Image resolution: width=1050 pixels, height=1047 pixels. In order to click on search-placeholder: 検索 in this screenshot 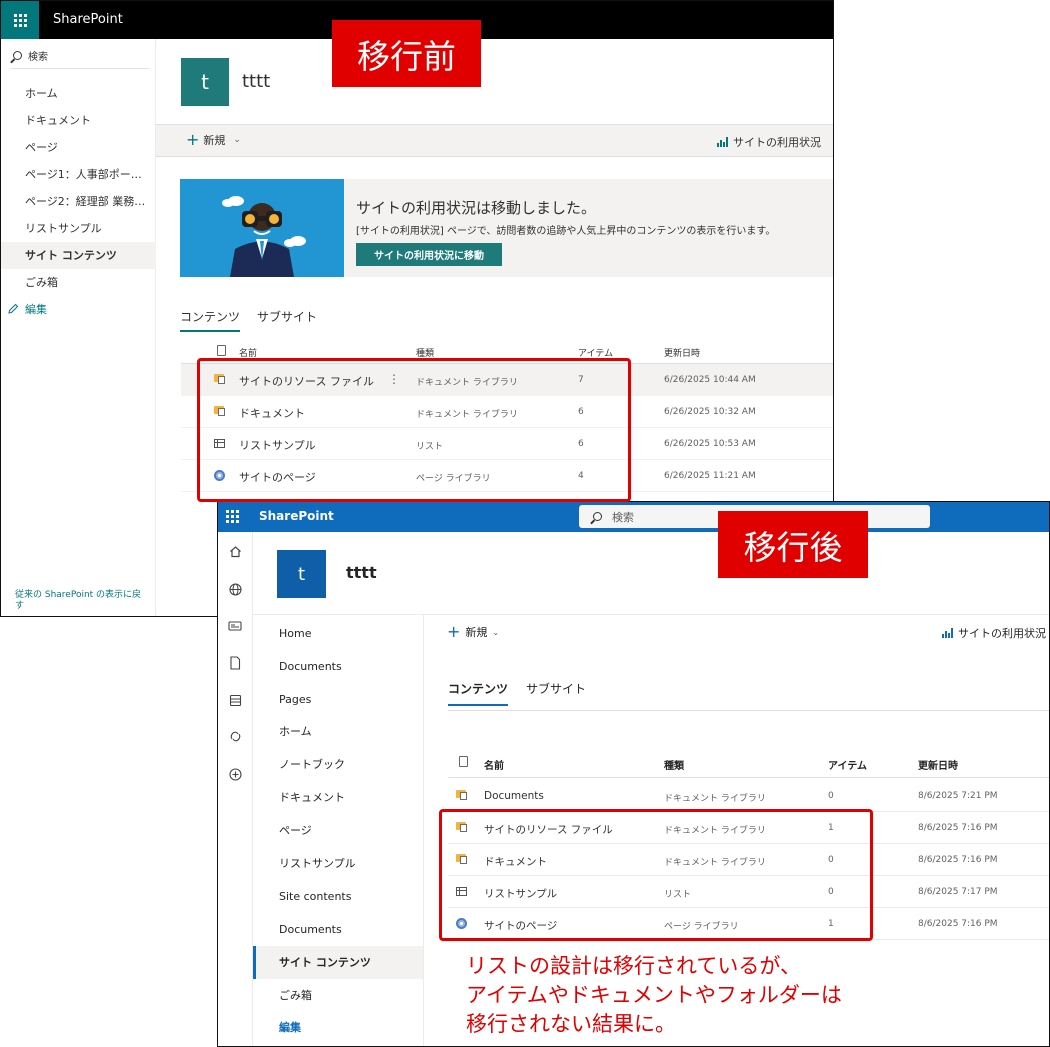, I will do `click(623, 517)`.